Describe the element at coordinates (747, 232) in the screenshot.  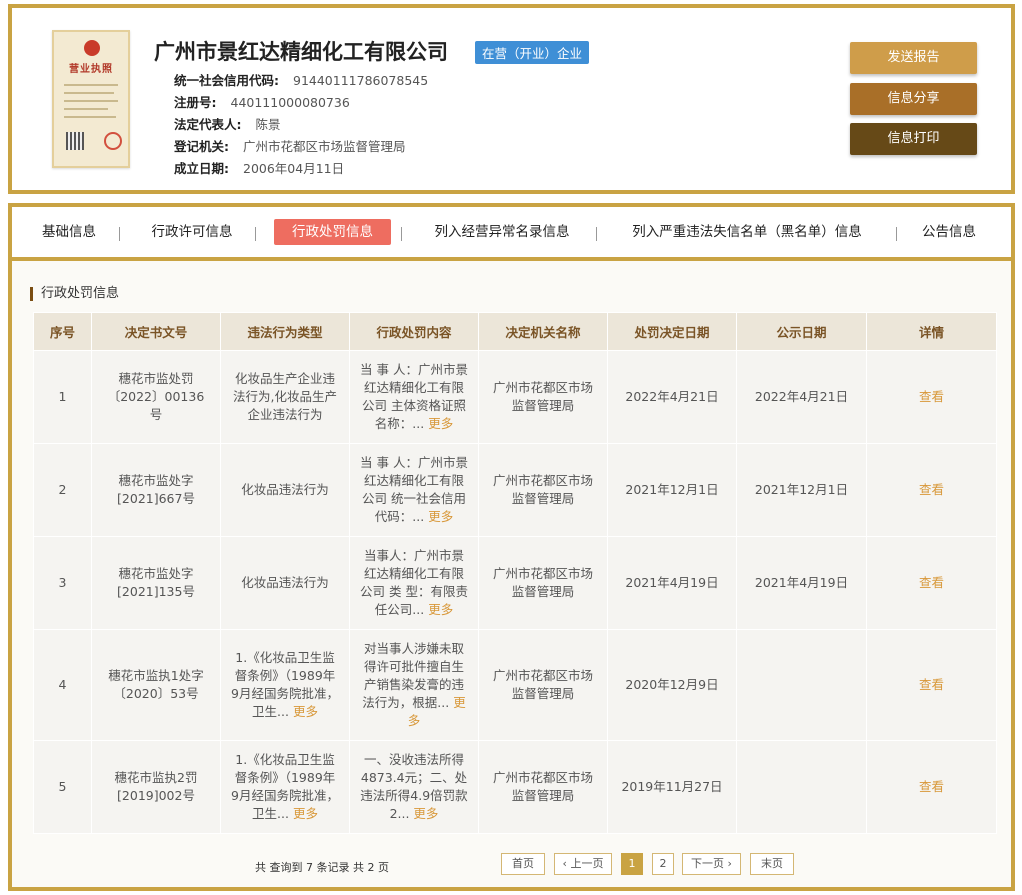
I see `tab-blacklist: 列入严重违法失信名单（黑名单）信息` at that location.